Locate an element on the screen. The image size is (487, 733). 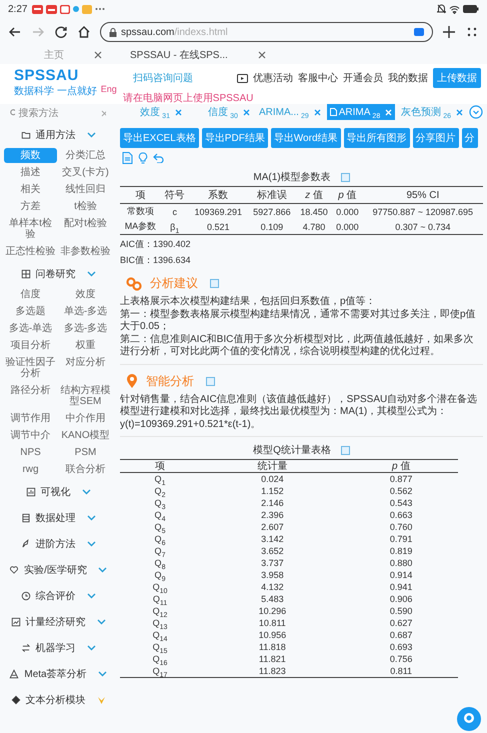
qr-hint-link: 扫码咨询问题 is located at coordinates (162, 78).